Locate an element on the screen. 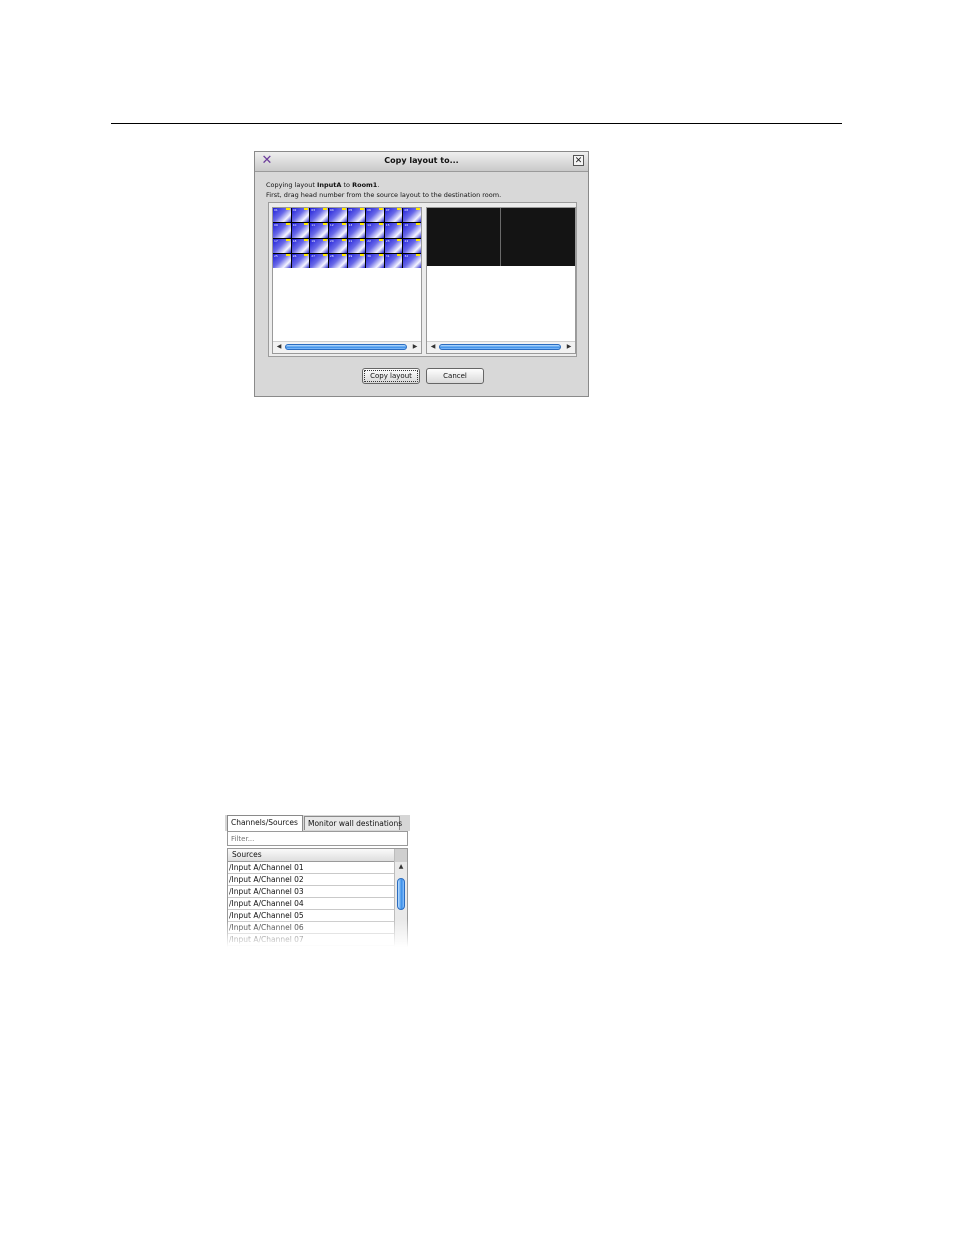 The height and width of the screenshot is (1235, 954). tile-head-number: 32 is located at coordinates (406, 255).